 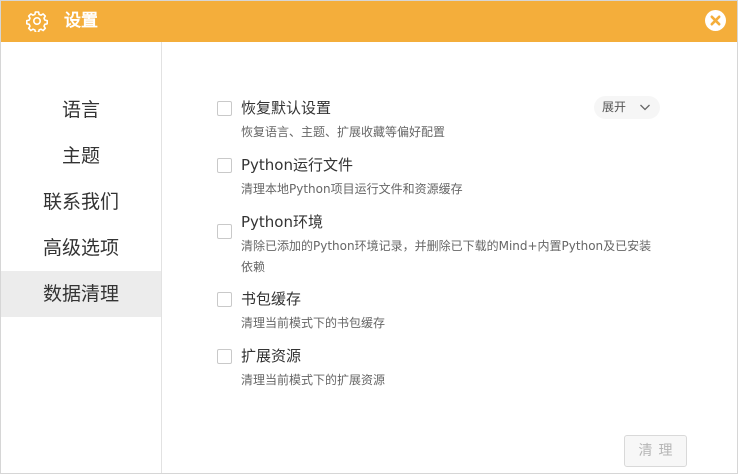 I want to click on option-title: Python运行文件, so click(x=297, y=165).